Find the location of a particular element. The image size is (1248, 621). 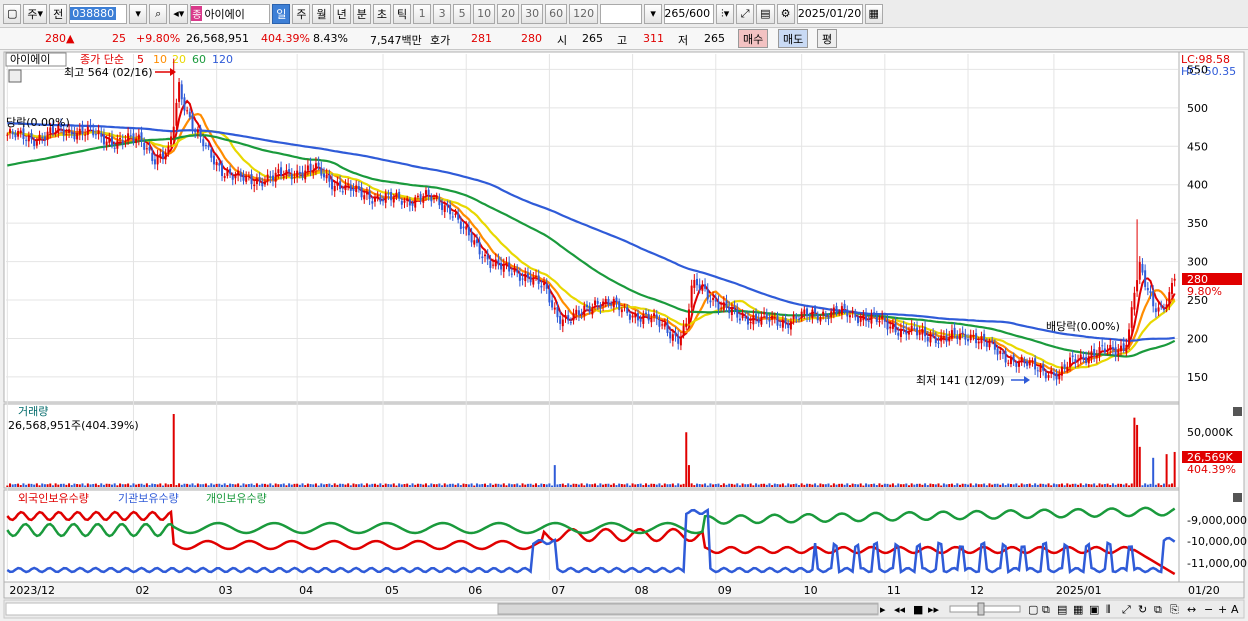

layout-4-icon: ▦ is located at coordinates (1078, 609).